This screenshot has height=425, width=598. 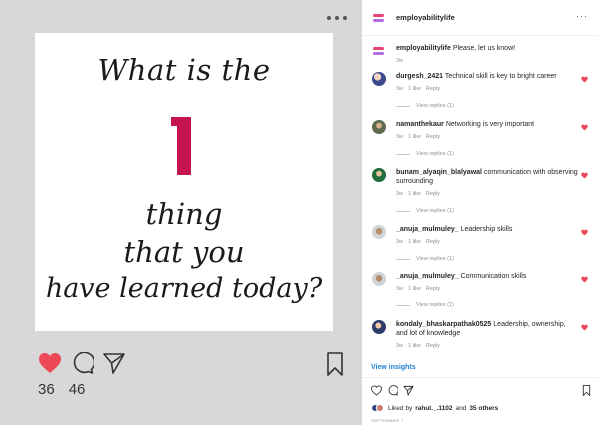 I want to click on liked-by-user: rahul._.1102, so click(x=433, y=408).